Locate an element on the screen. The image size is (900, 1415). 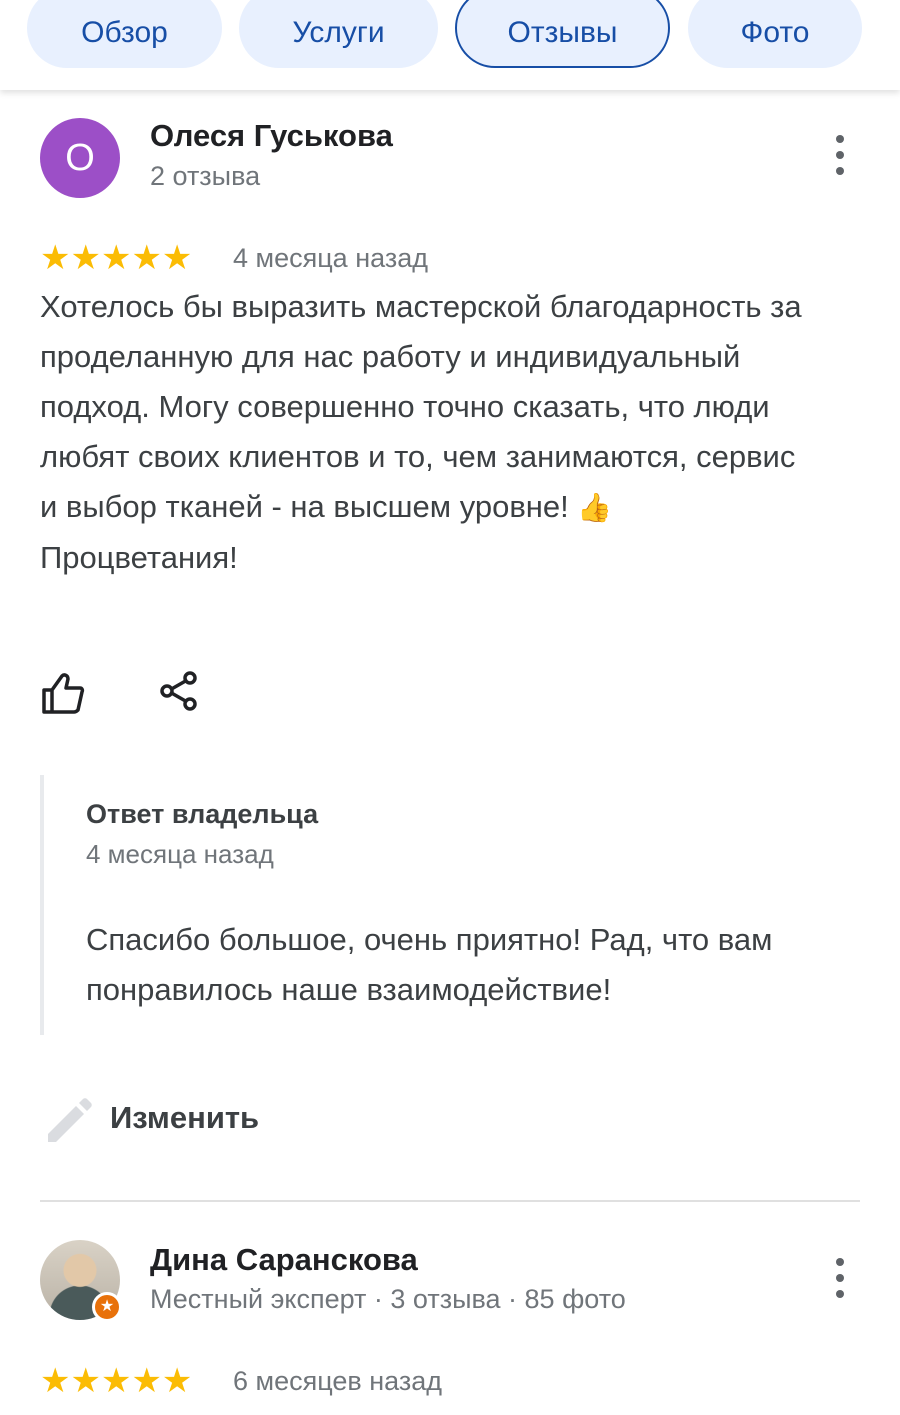
edit-label: Изменить is located at coordinates (185, 1117).